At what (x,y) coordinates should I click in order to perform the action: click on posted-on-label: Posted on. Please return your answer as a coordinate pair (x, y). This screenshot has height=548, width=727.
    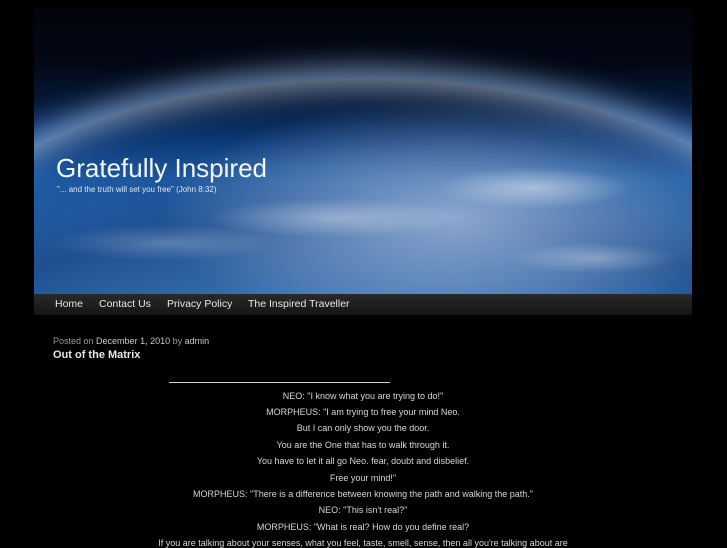
    Looking at the image, I should click on (73, 341).